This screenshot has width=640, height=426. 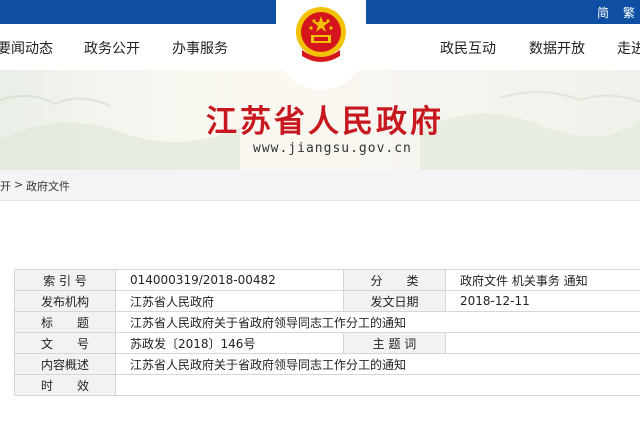 I want to click on table-row: 时 效, so click(x=327, y=385).